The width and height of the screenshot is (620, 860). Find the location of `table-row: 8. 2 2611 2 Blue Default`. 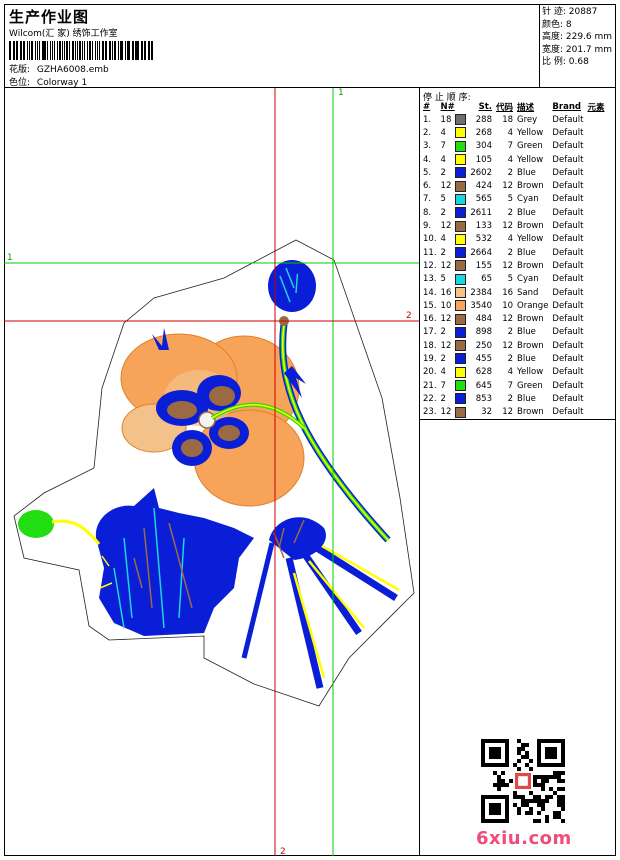

table-row: 8. 2 2611 2 Blue Default is located at coordinates (514, 212).